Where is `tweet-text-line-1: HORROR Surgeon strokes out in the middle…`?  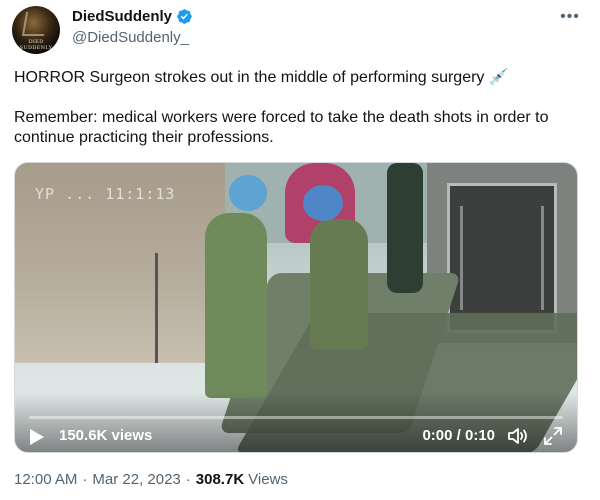
tweet-text-line-1: HORROR Surgeon strokes out in the middle… is located at coordinates (261, 77).